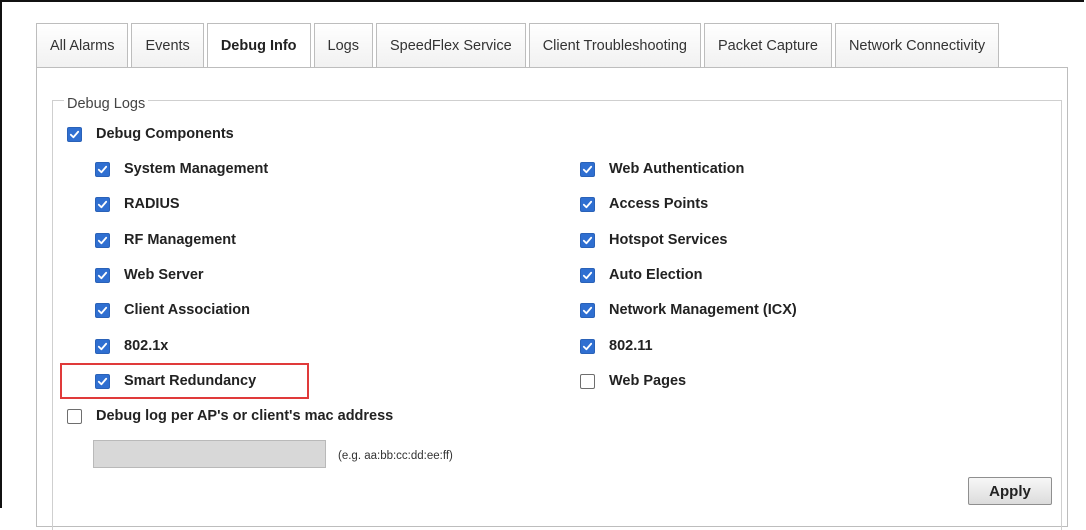  I want to click on web-server-checkbox, so click(102, 275).